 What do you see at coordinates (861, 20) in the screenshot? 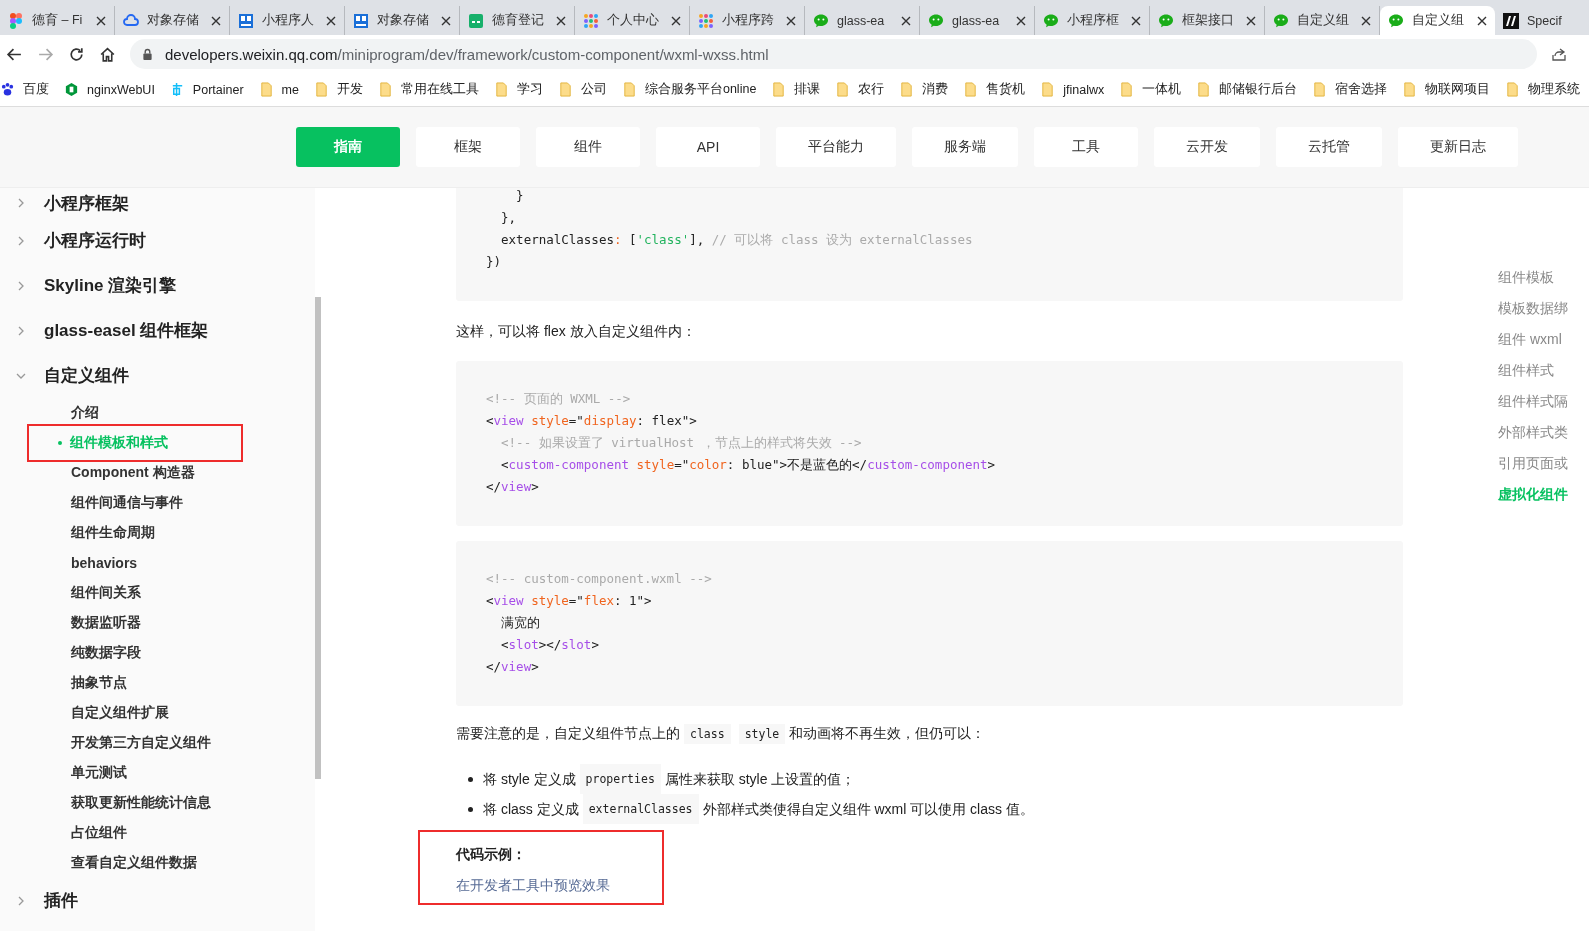
I see `tab-title: glass-ea` at bounding box center [861, 20].